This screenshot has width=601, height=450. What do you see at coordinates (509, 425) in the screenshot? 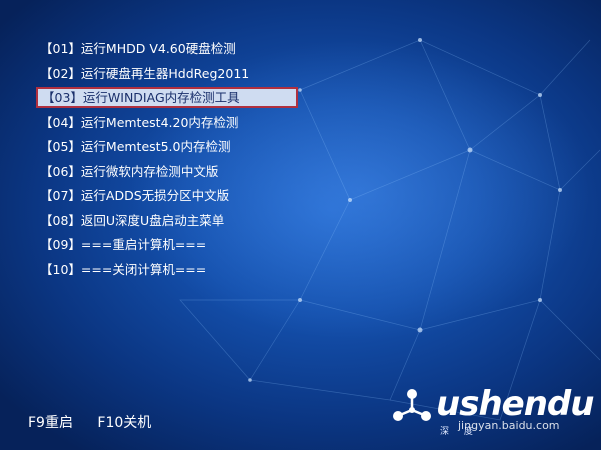
I see `baidu-jingyan-watermark: jingyan.baidu.com` at bounding box center [509, 425].